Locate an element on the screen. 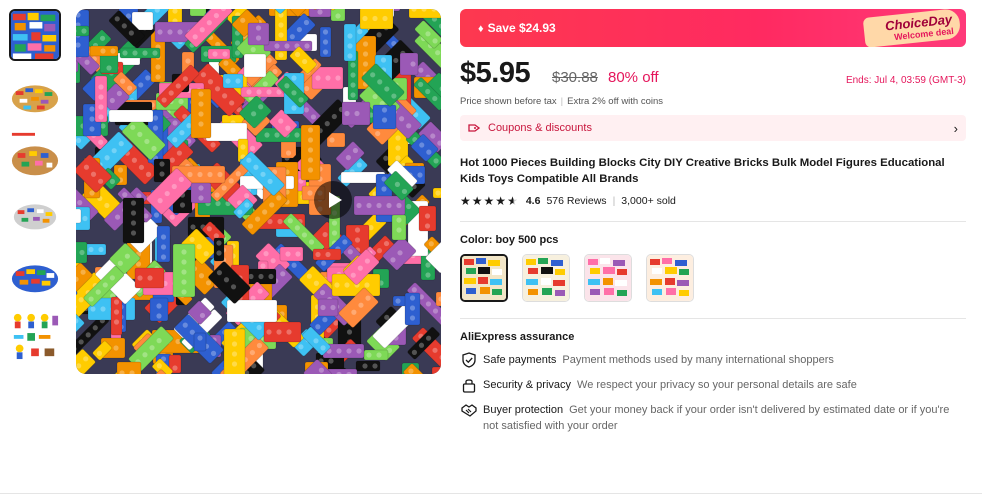 The width and height of the screenshot is (982, 498). save-text: Save $24.93 is located at coordinates (521, 28).